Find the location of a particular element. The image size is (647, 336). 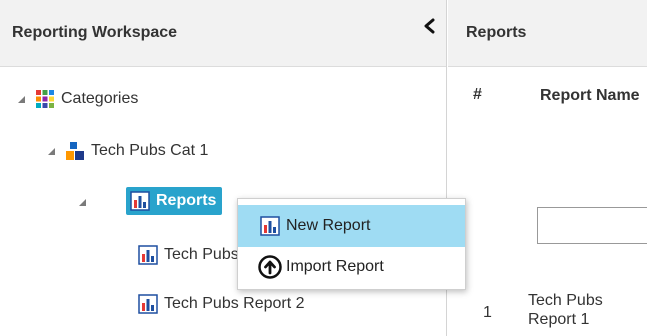

collapse-panel-icon is located at coordinates (430, 26).